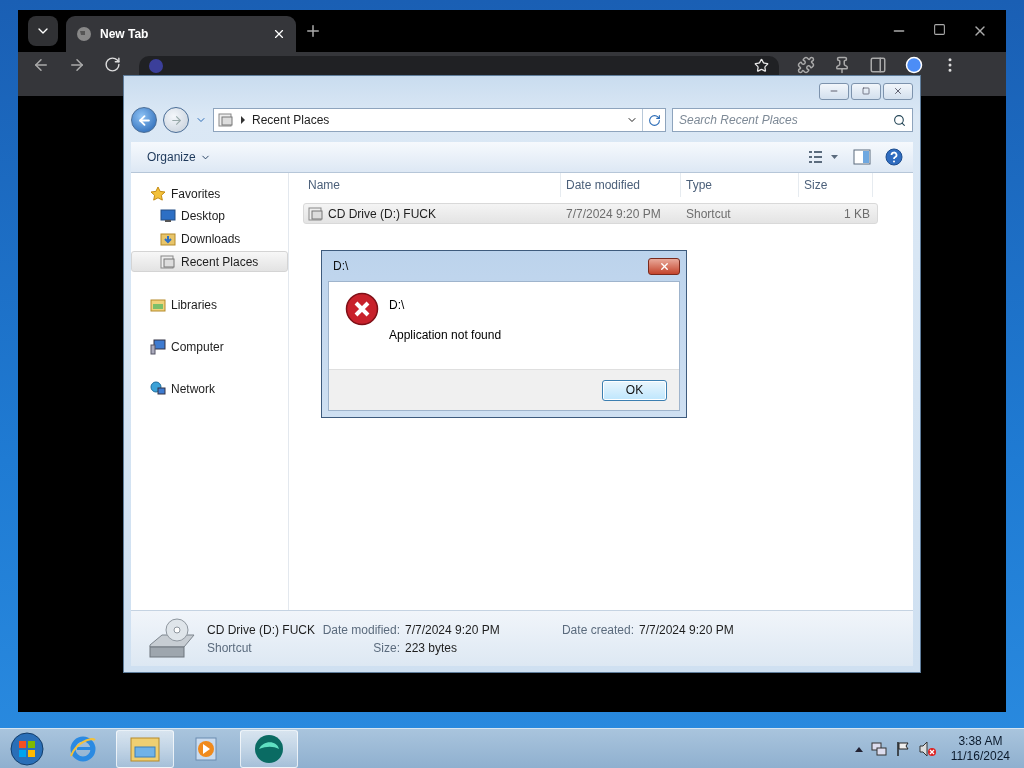 The image size is (1024, 768). What do you see at coordinates (209, 261) in the screenshot?
I see `nav-item: Recent Places` at bounding box center [209, 261].